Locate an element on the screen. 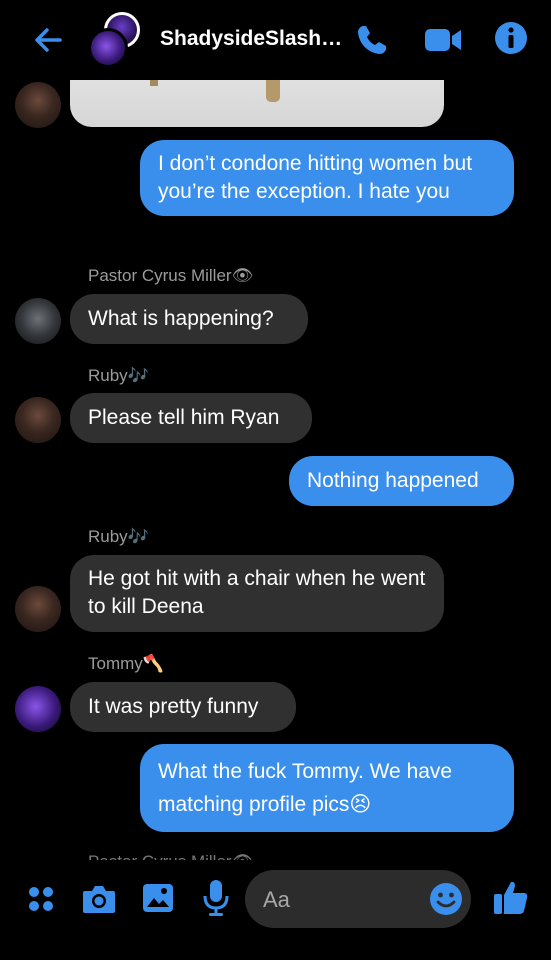 The height and width of the screenshot is (960, 551). group-avatar is located at coordinates (116, 40).